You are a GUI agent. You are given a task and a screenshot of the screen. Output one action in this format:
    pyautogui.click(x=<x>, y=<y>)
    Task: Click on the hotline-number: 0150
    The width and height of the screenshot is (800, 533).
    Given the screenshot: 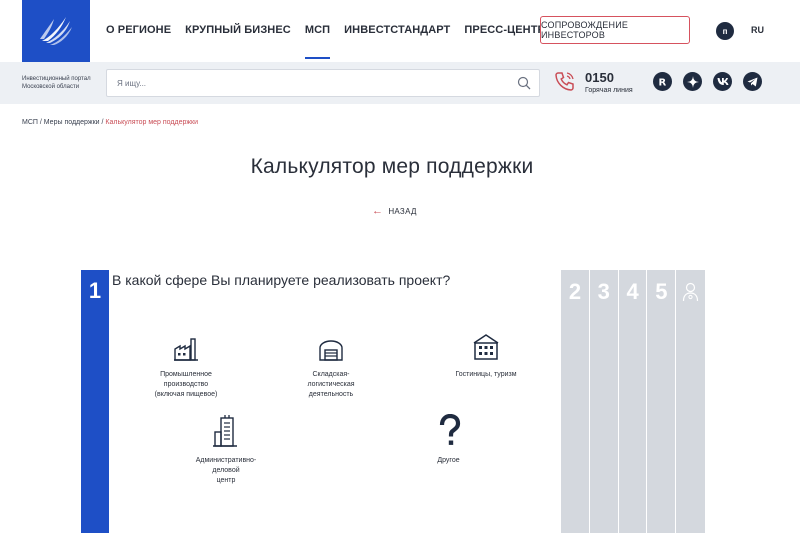 What is the action you would take?
    pyautogui.click(x=599, y=77)
    